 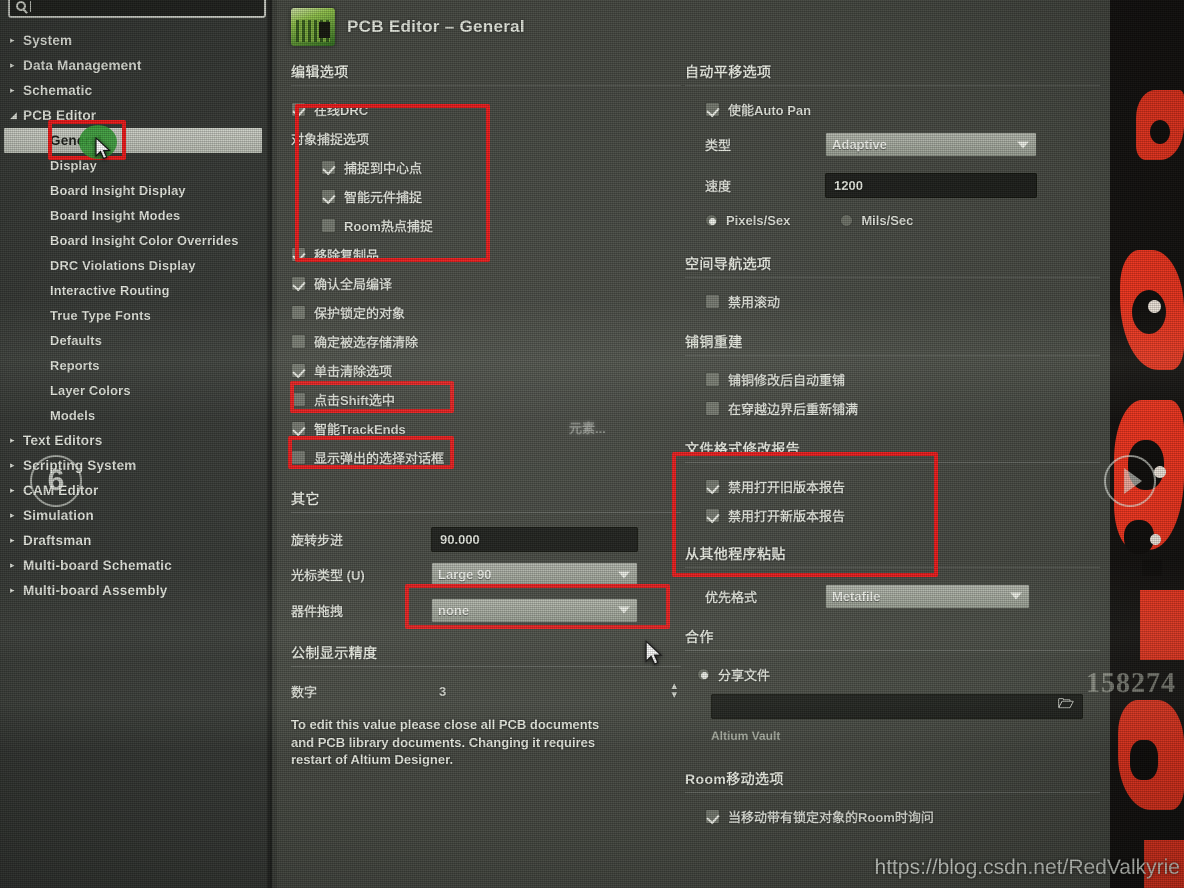 What do you see at coordinates (556, 691) in the screenshot?
I see `digits-stepper: 3 ▴ ▾` at bounding box center [556, 691].